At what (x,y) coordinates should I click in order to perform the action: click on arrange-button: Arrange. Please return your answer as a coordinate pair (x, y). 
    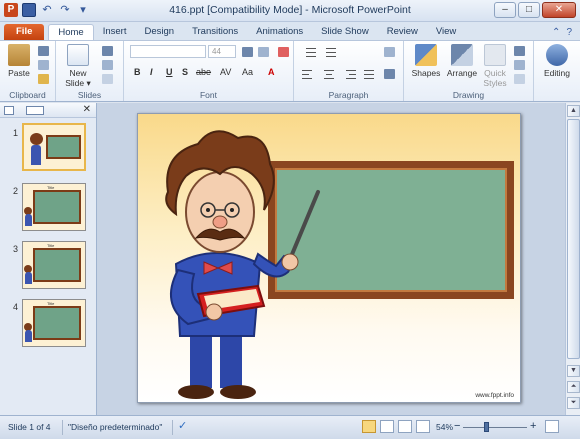
    Looking at the image, I should click on (462, 61).